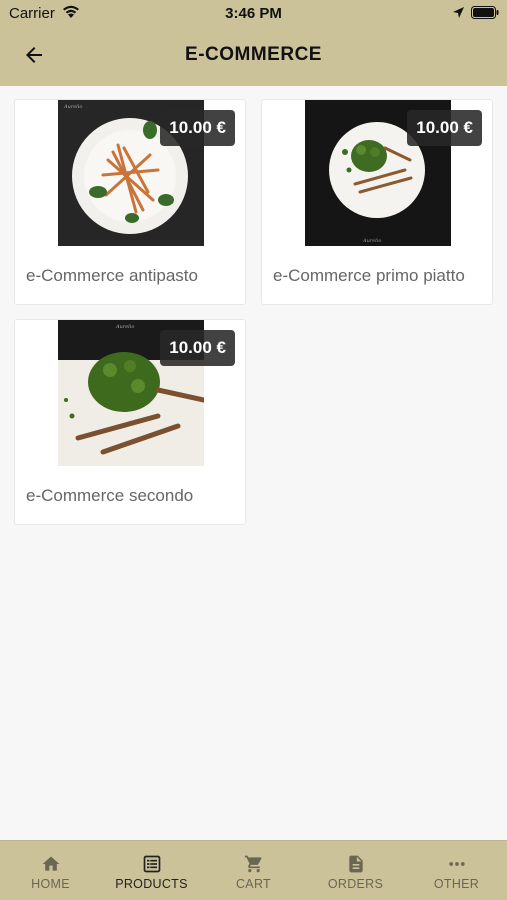  What do you see at coordinates (112, 275) in the screenshot?
I see `product-name: e-Commerce antipasto` at bounding box center [112, 275].